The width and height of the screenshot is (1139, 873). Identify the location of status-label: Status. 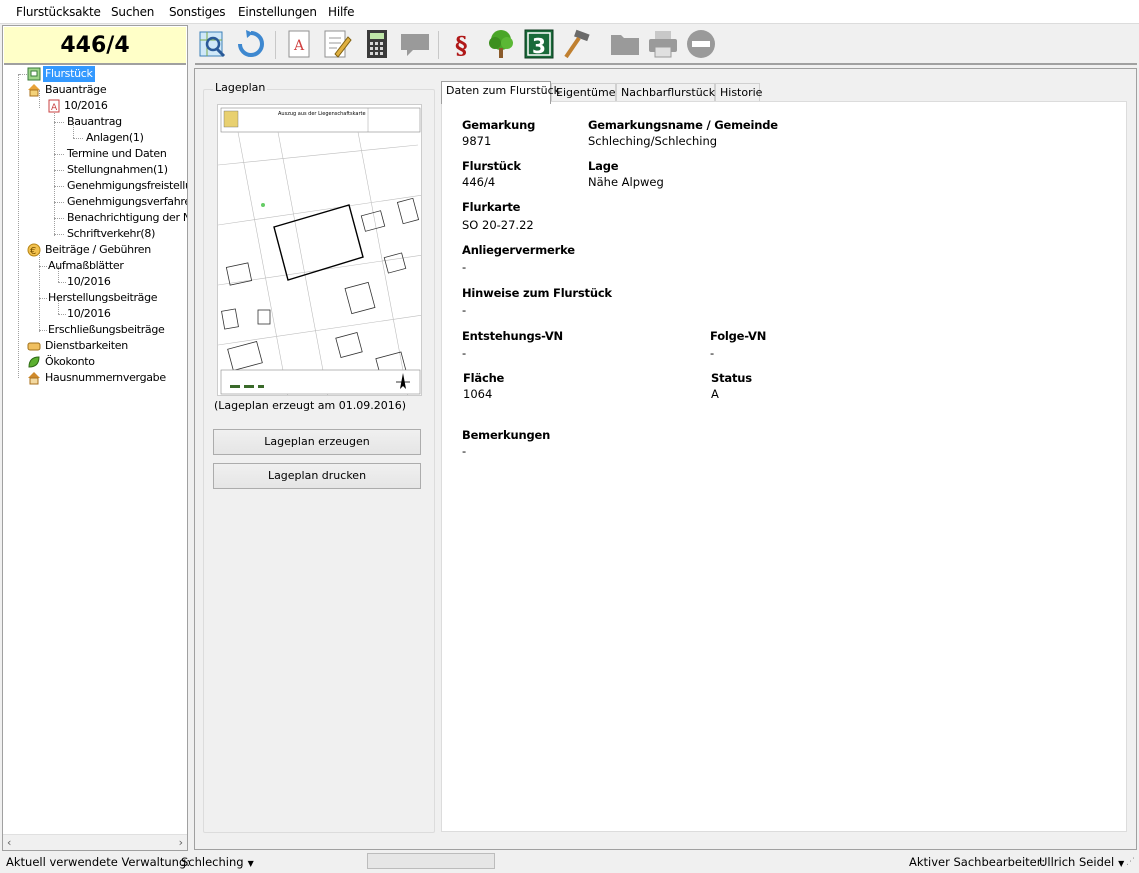
(731, 378).